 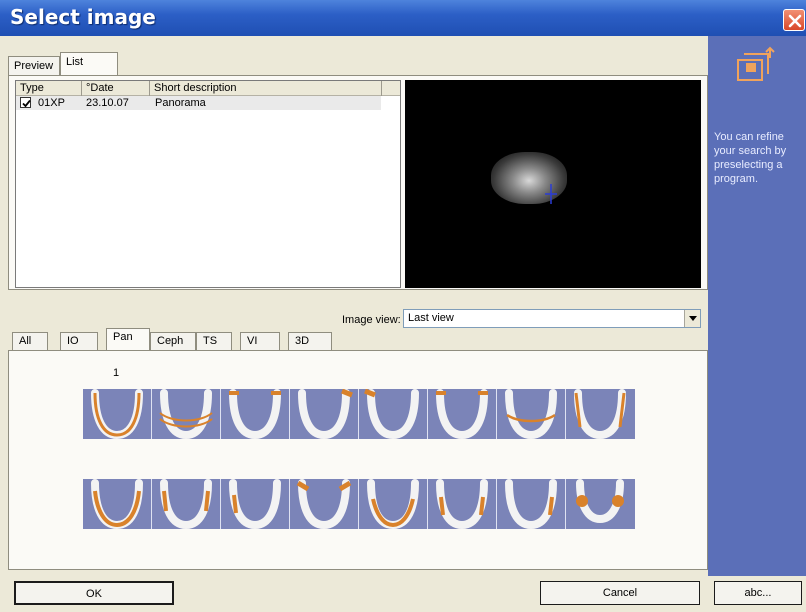 I want to click on ok-button: OK, so click(x=94, y=593).